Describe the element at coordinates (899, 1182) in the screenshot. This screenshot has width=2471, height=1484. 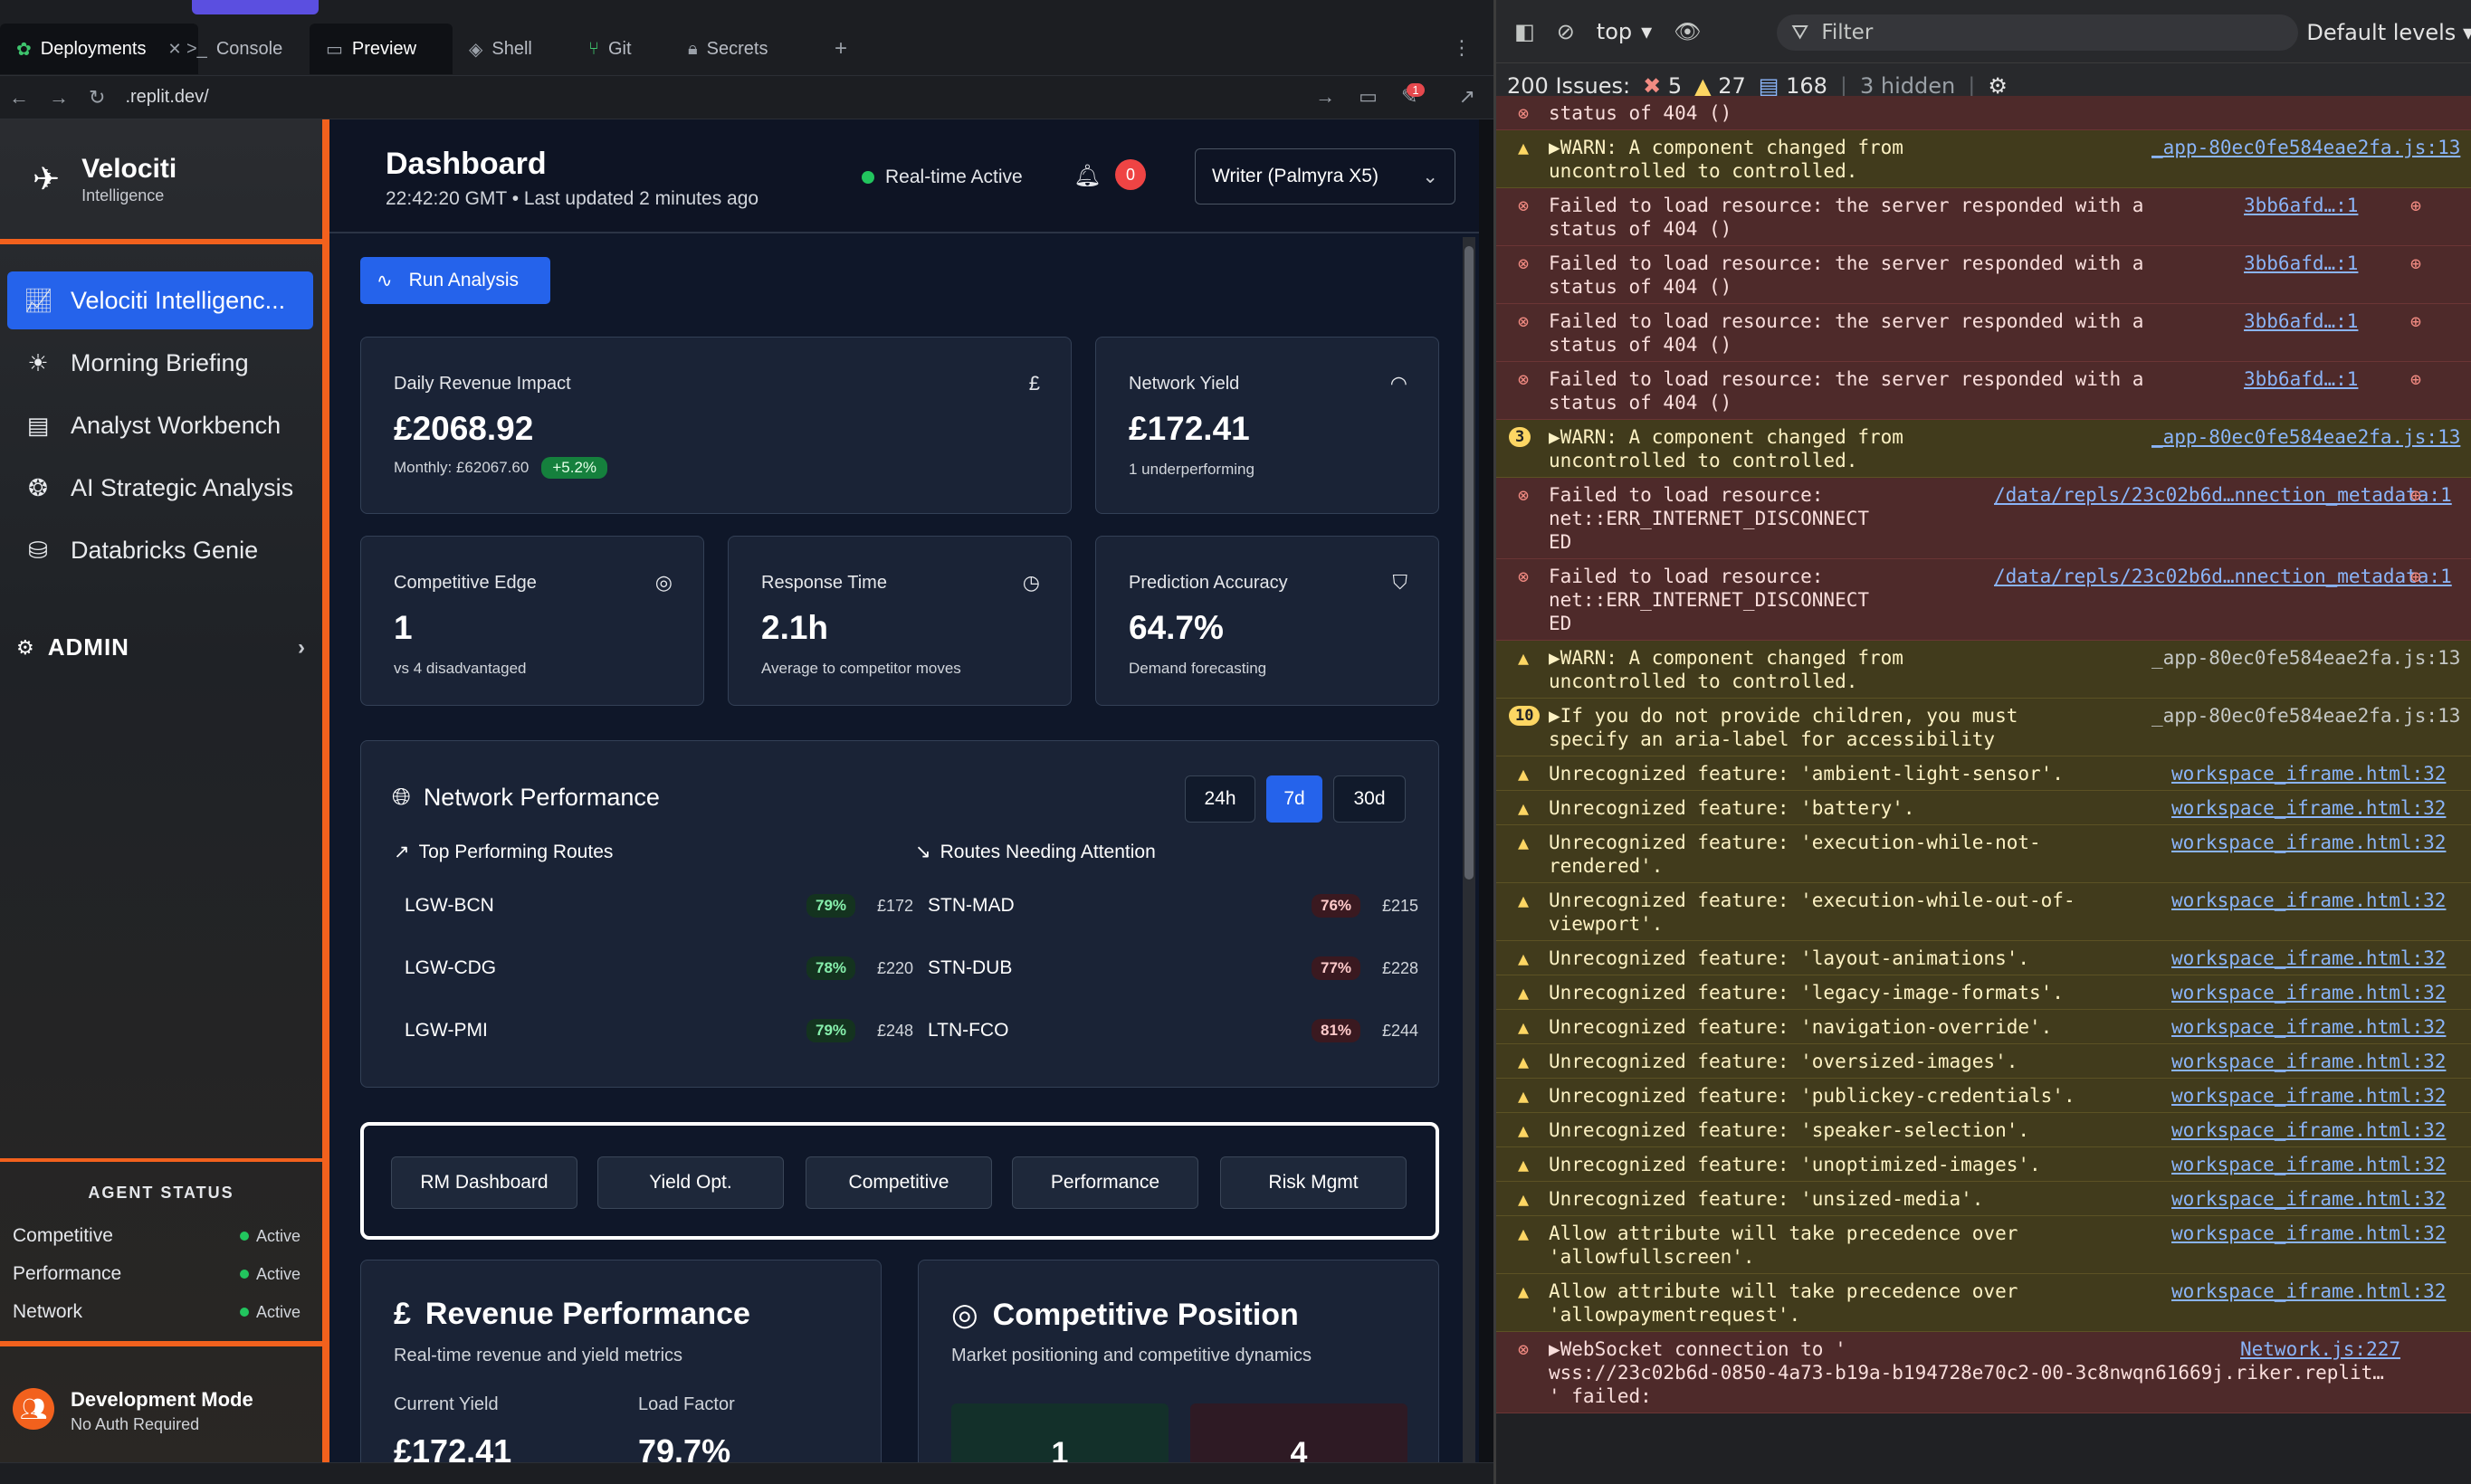
I see `tab-competitive: Competitive` at that location.